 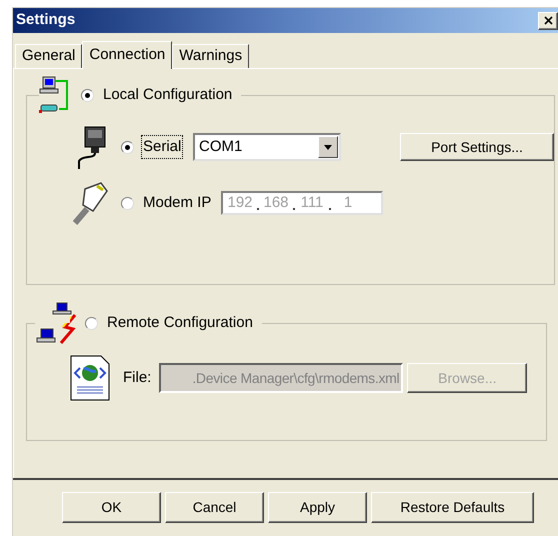 What do you see at coordinates (137, 378) in the screenshot?
I see `file-label: File:` at bounding box center [137, 378].